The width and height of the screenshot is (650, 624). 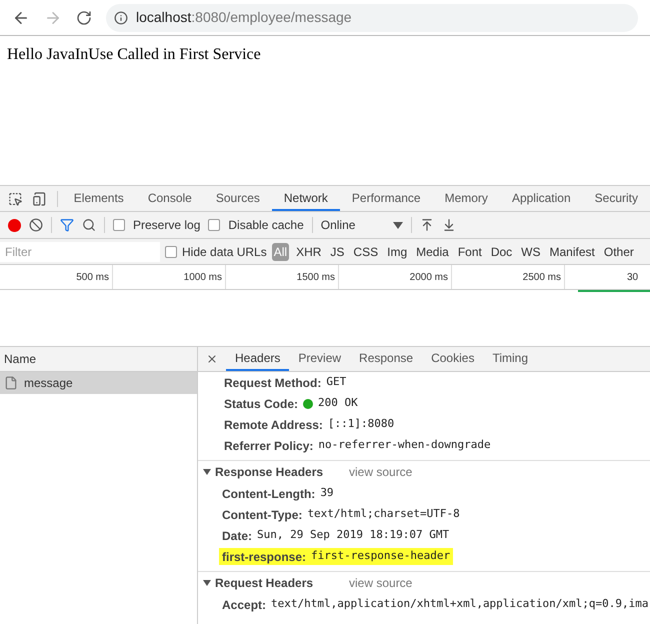 I want to click on detail-tab: Cookies, so click(x=453, y=359).